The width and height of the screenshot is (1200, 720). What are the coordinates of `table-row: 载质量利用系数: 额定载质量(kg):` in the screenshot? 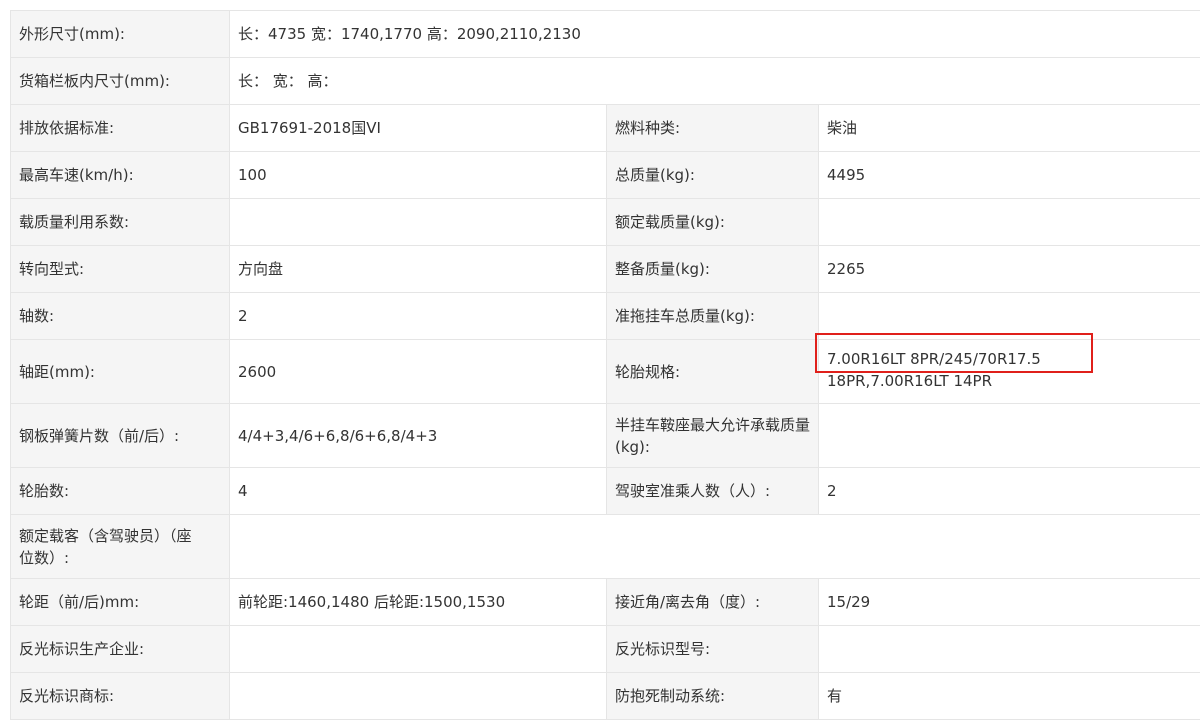 It's located at (605, 222).